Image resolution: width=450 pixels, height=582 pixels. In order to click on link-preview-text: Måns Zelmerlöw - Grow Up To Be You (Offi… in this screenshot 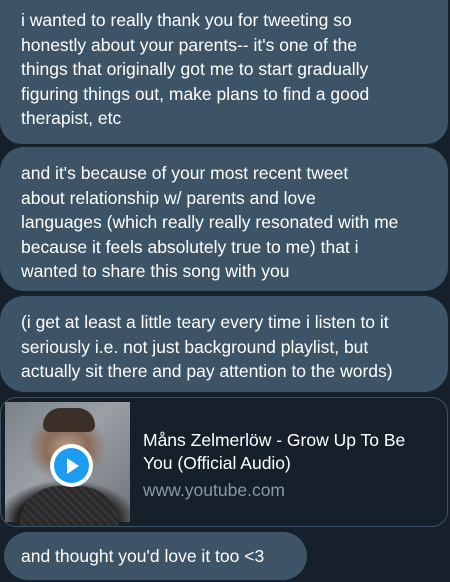, I will do `click(293, 465)`.